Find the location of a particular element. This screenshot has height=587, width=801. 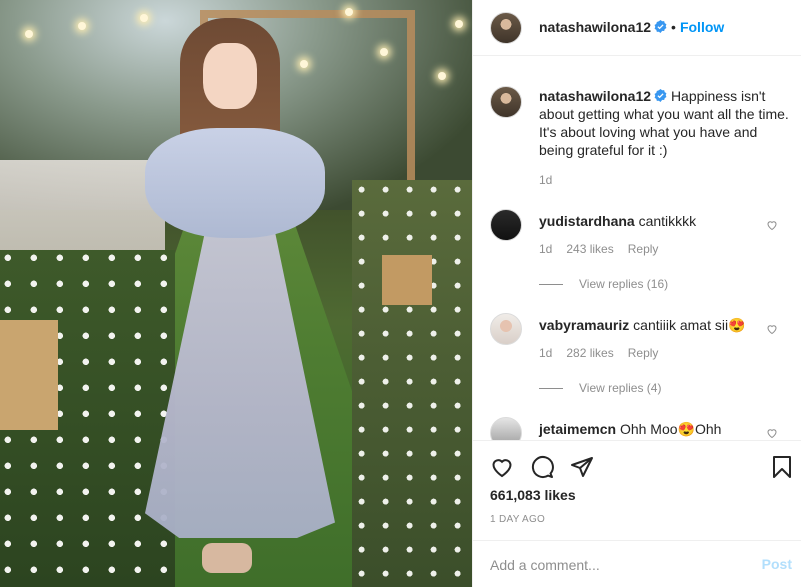

photo-planter-right is located at coordinates (407, 280).